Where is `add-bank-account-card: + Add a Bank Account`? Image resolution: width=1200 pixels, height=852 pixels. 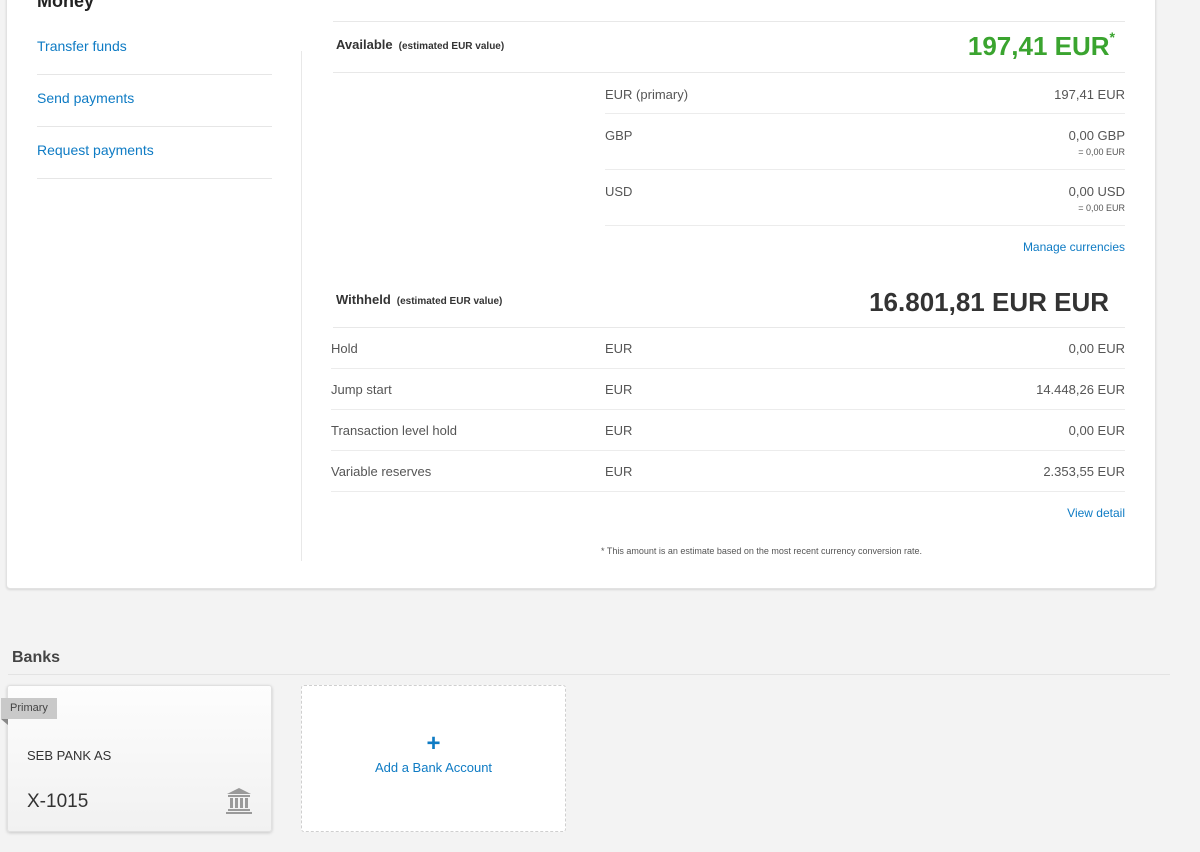
add-bank-account-card: + Add a Bank Account is located at coordinates (433, 758).